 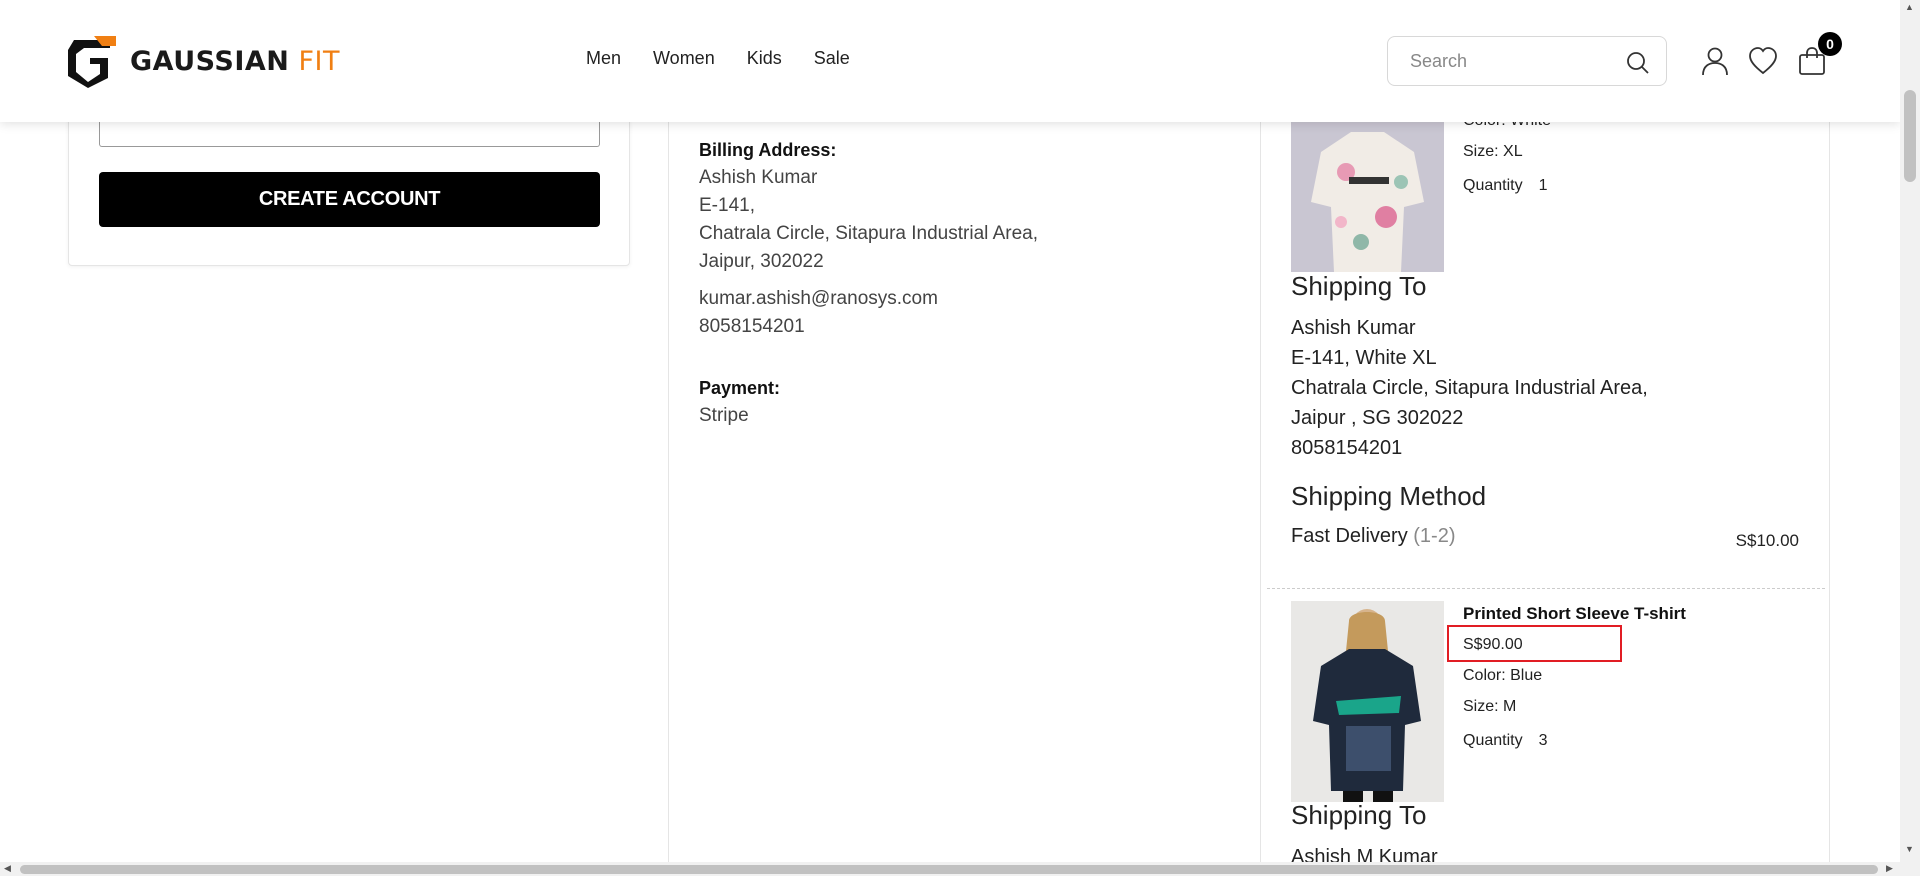 What do you see at coordinates (752, 326) in the screenshot?
I see `billing-phone: 8058154201` at bounding box center [752, 326].